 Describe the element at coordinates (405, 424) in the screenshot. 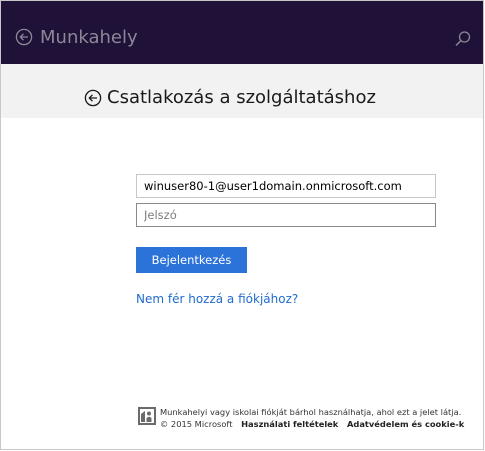

I see `privacy-link: Adatvédelem és cookie-k` at that location.